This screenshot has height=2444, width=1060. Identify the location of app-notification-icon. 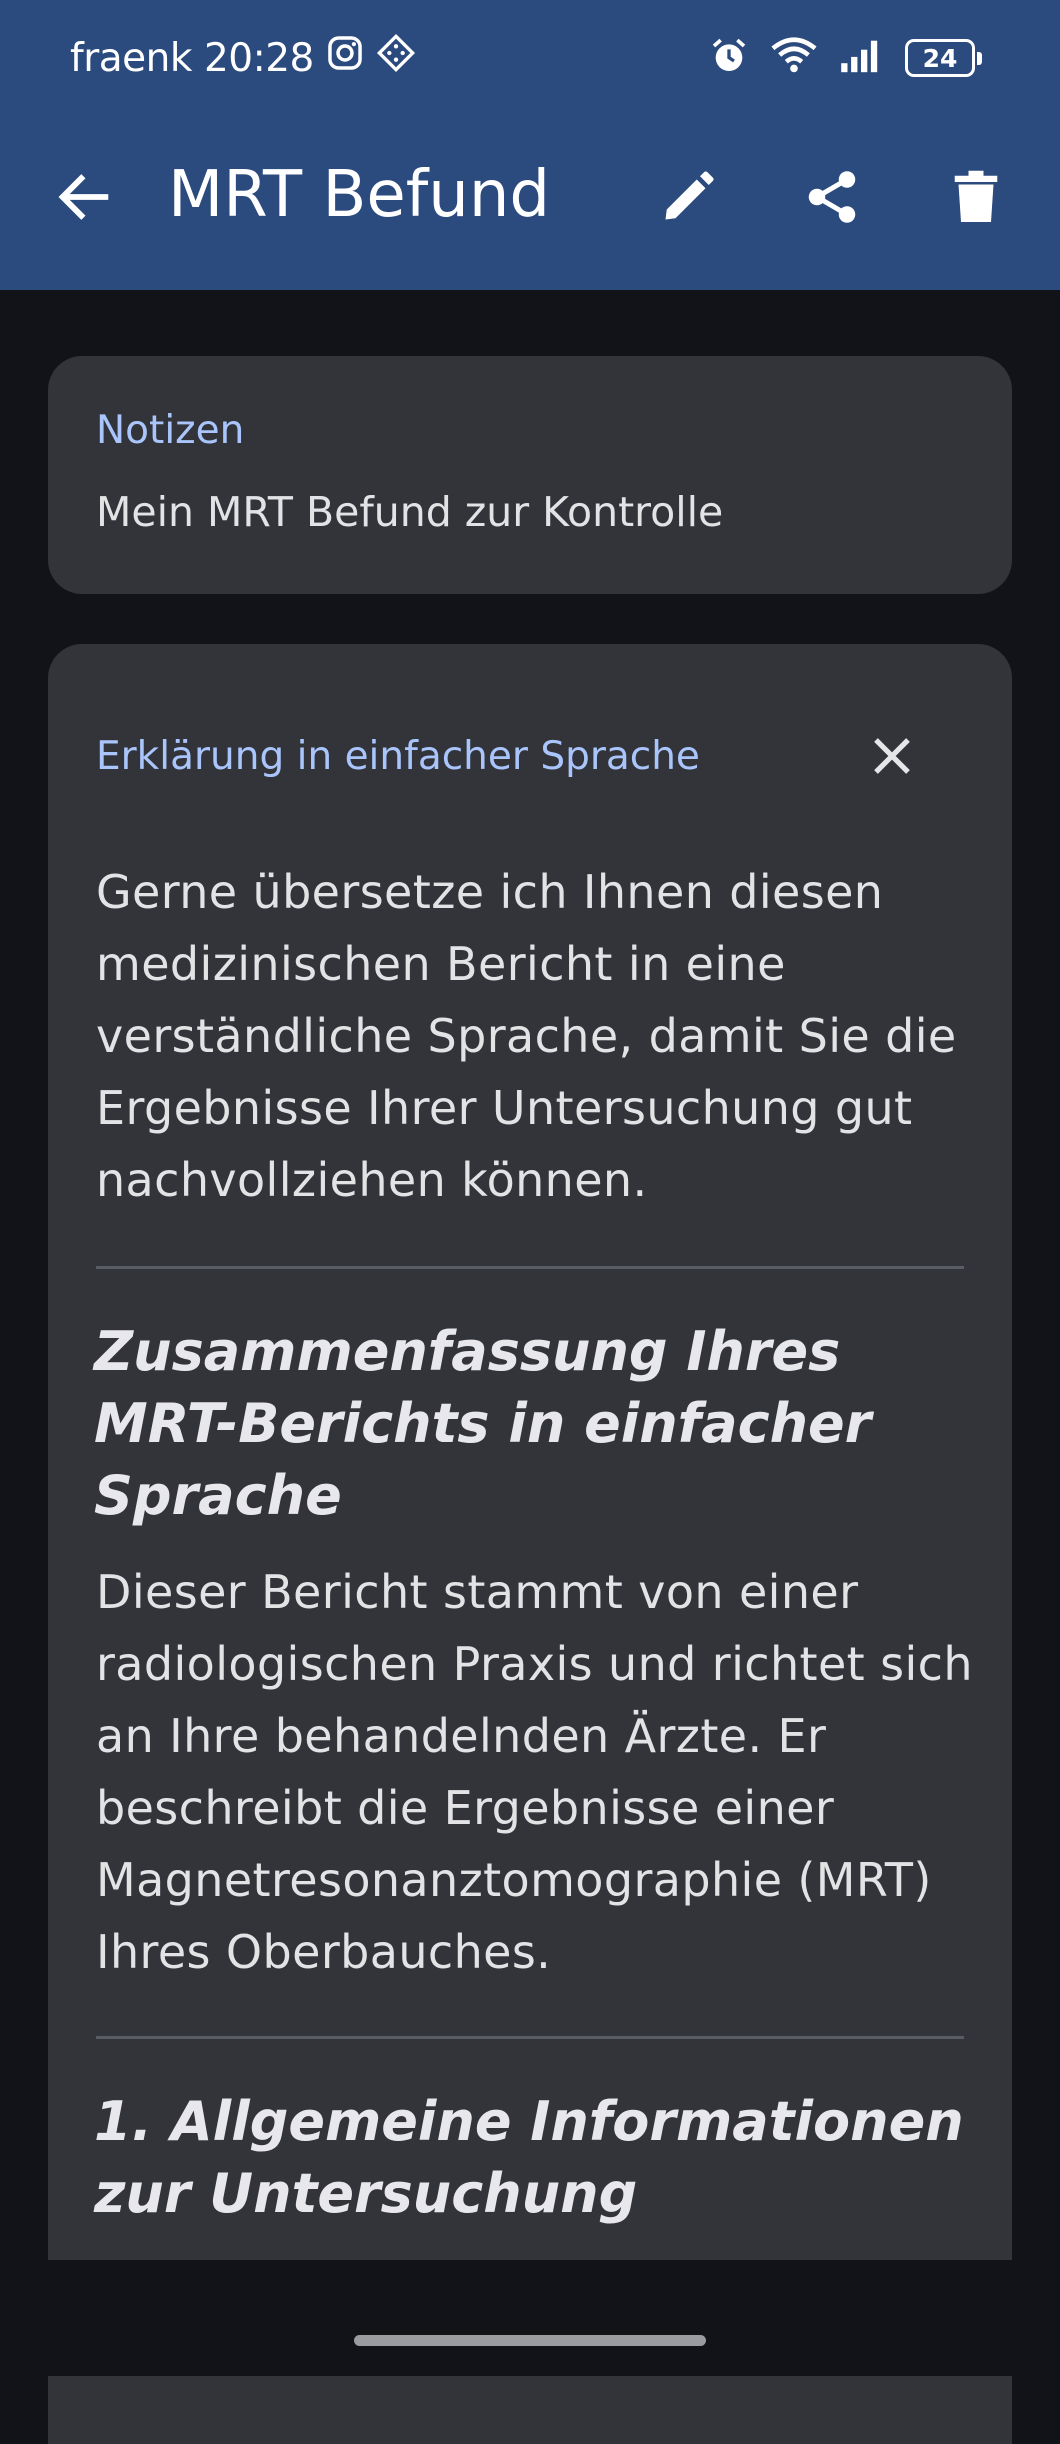
(396, 58).